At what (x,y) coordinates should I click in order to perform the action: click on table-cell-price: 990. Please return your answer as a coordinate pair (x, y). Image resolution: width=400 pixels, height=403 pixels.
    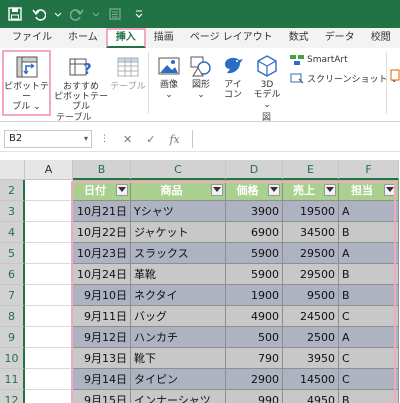
    Looking at the image, I should click on (254, 396).